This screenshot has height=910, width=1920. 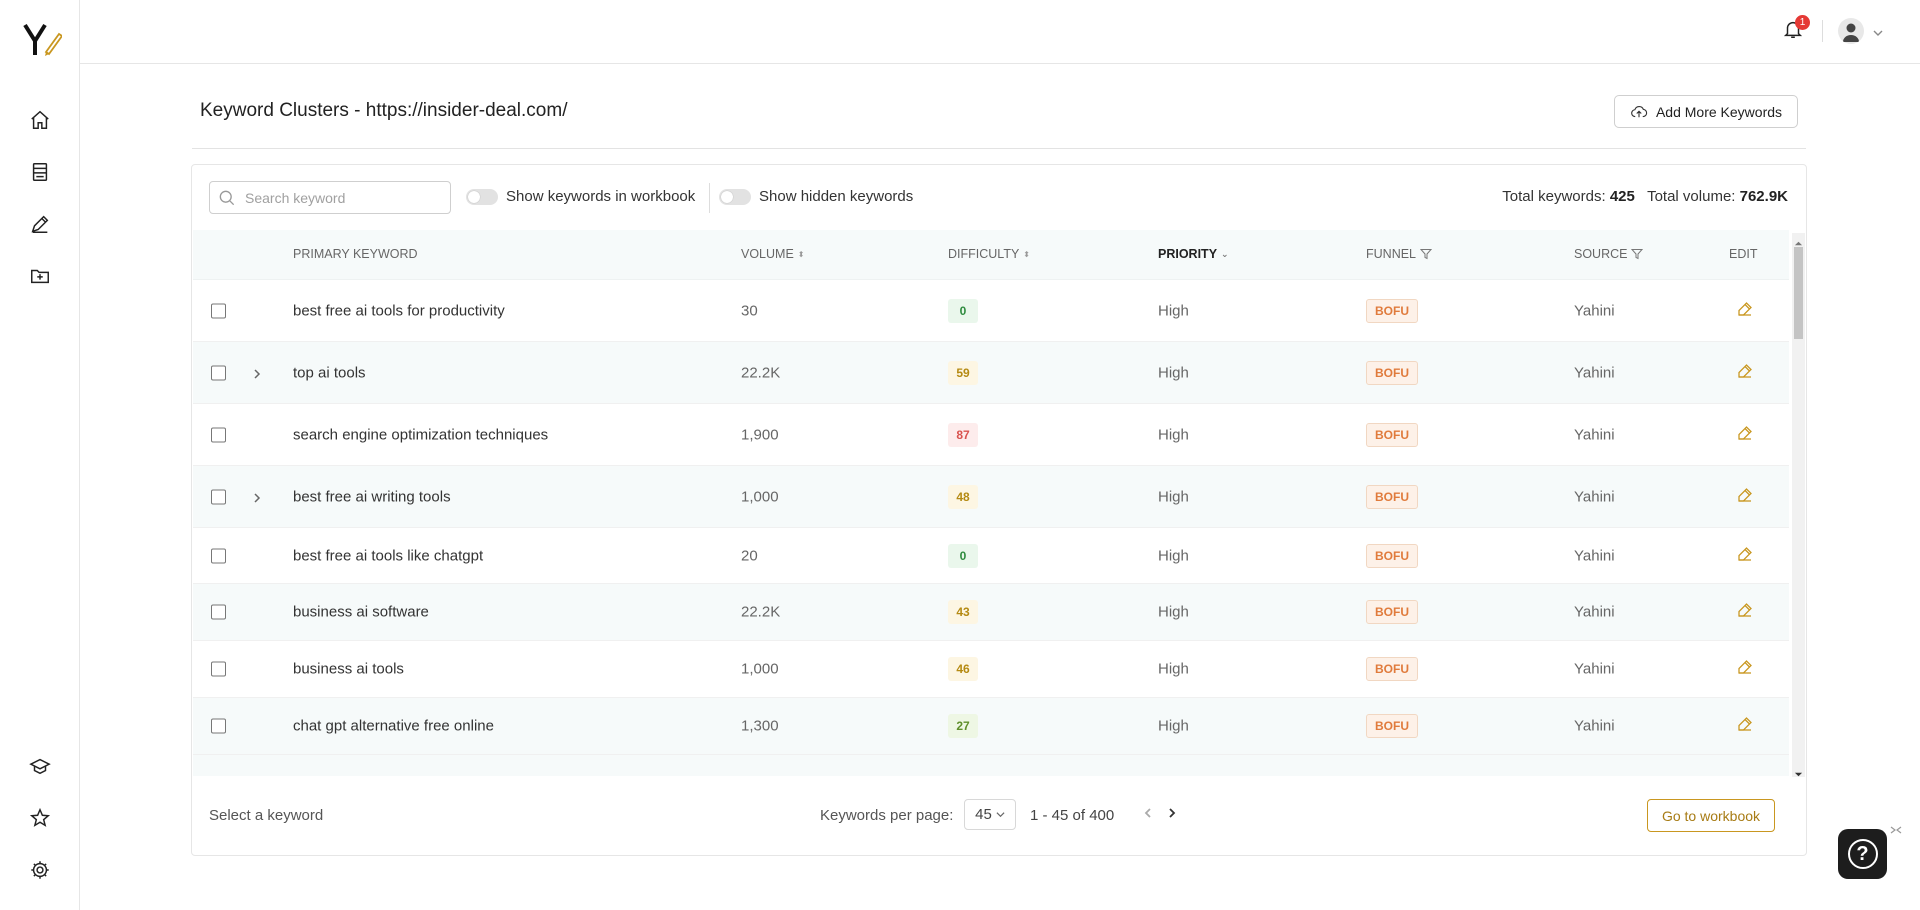 What do you see at coordinates (1798, 293) in the screenshot?
I see `scroll-thumb` at bounding box center [1798, 293].